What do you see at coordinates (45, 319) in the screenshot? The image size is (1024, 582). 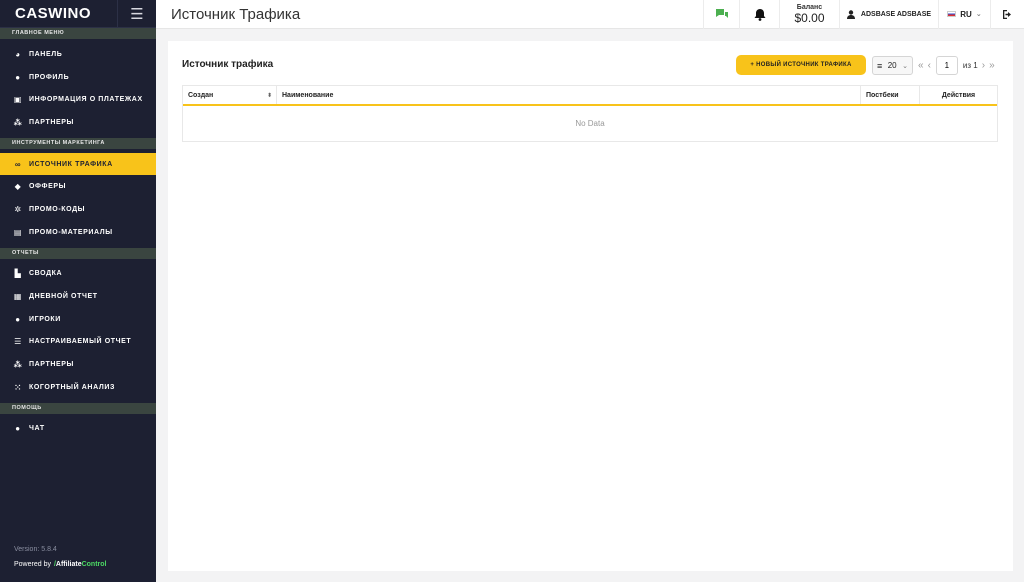 I see `sidebar-item-label: ИГРОКИ` at bounding box center [45, 319].